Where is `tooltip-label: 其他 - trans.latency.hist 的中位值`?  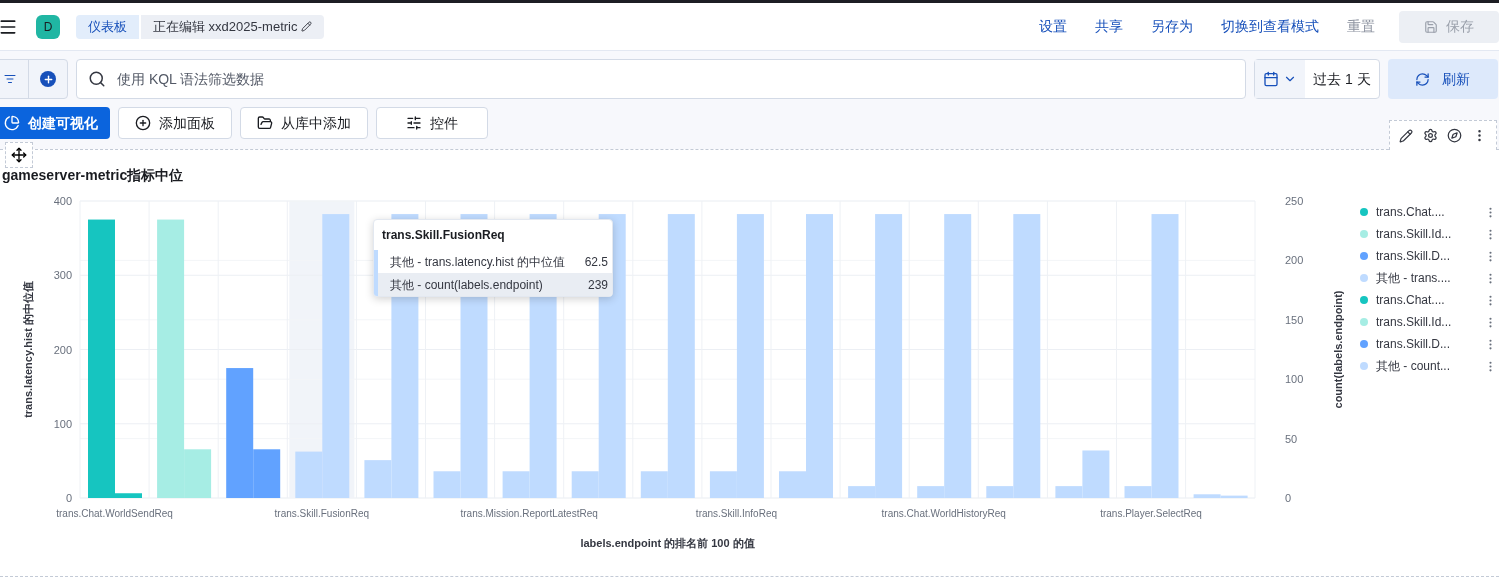 tooltip-label: 其他 - trans.latency.hist 的中位值 is located at coordinates (478, 262).